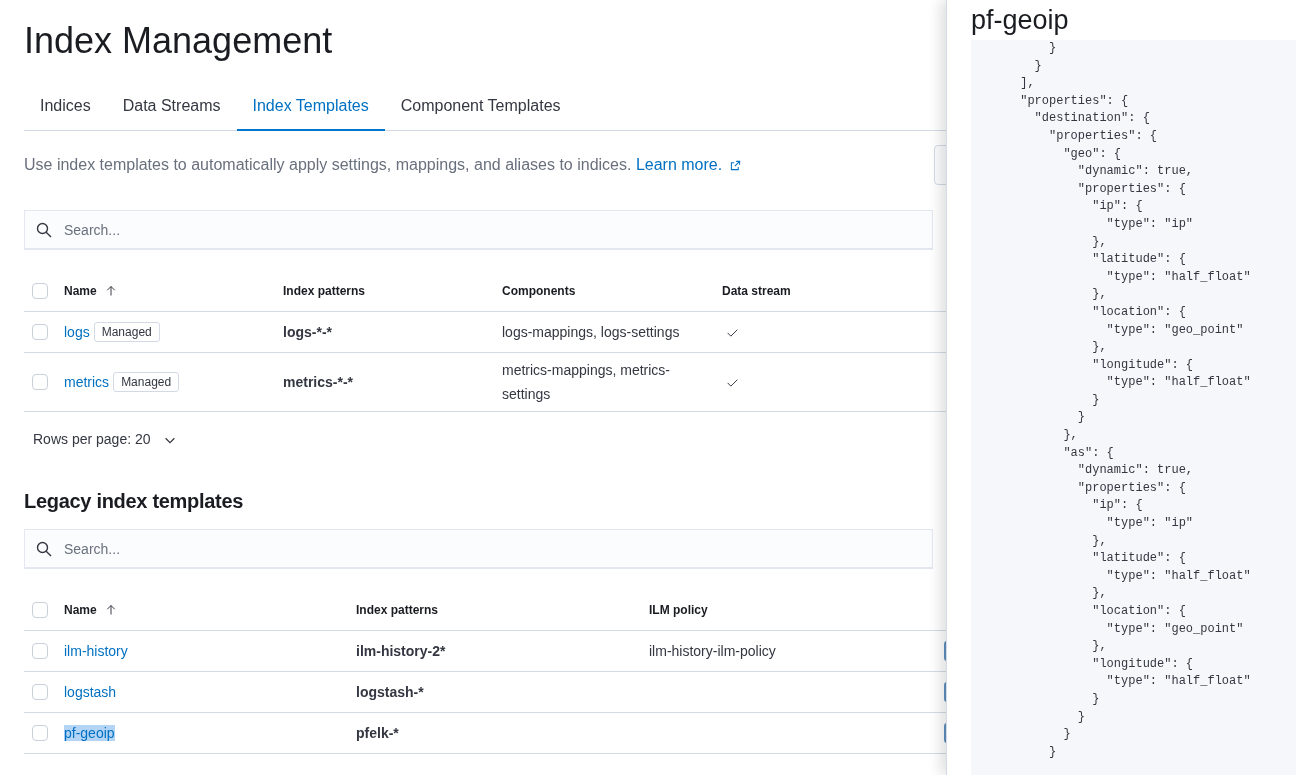 Image resolution: width=1296 pixels, height=775 pixels. I want to click on components-text: logs-mappings, logs-settings, so click(591, 332).